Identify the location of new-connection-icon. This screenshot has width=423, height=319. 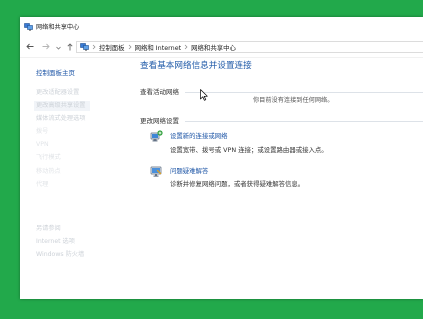
(156, 136).